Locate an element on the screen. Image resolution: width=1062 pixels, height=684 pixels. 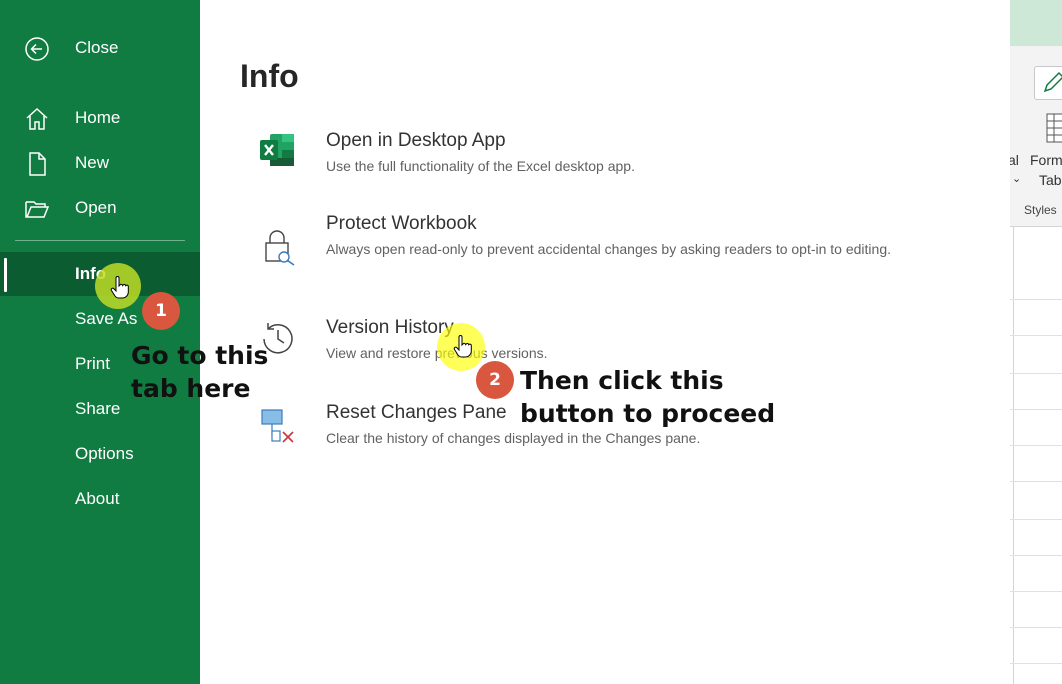
new-document-icon is located at coordinates (37, 164).